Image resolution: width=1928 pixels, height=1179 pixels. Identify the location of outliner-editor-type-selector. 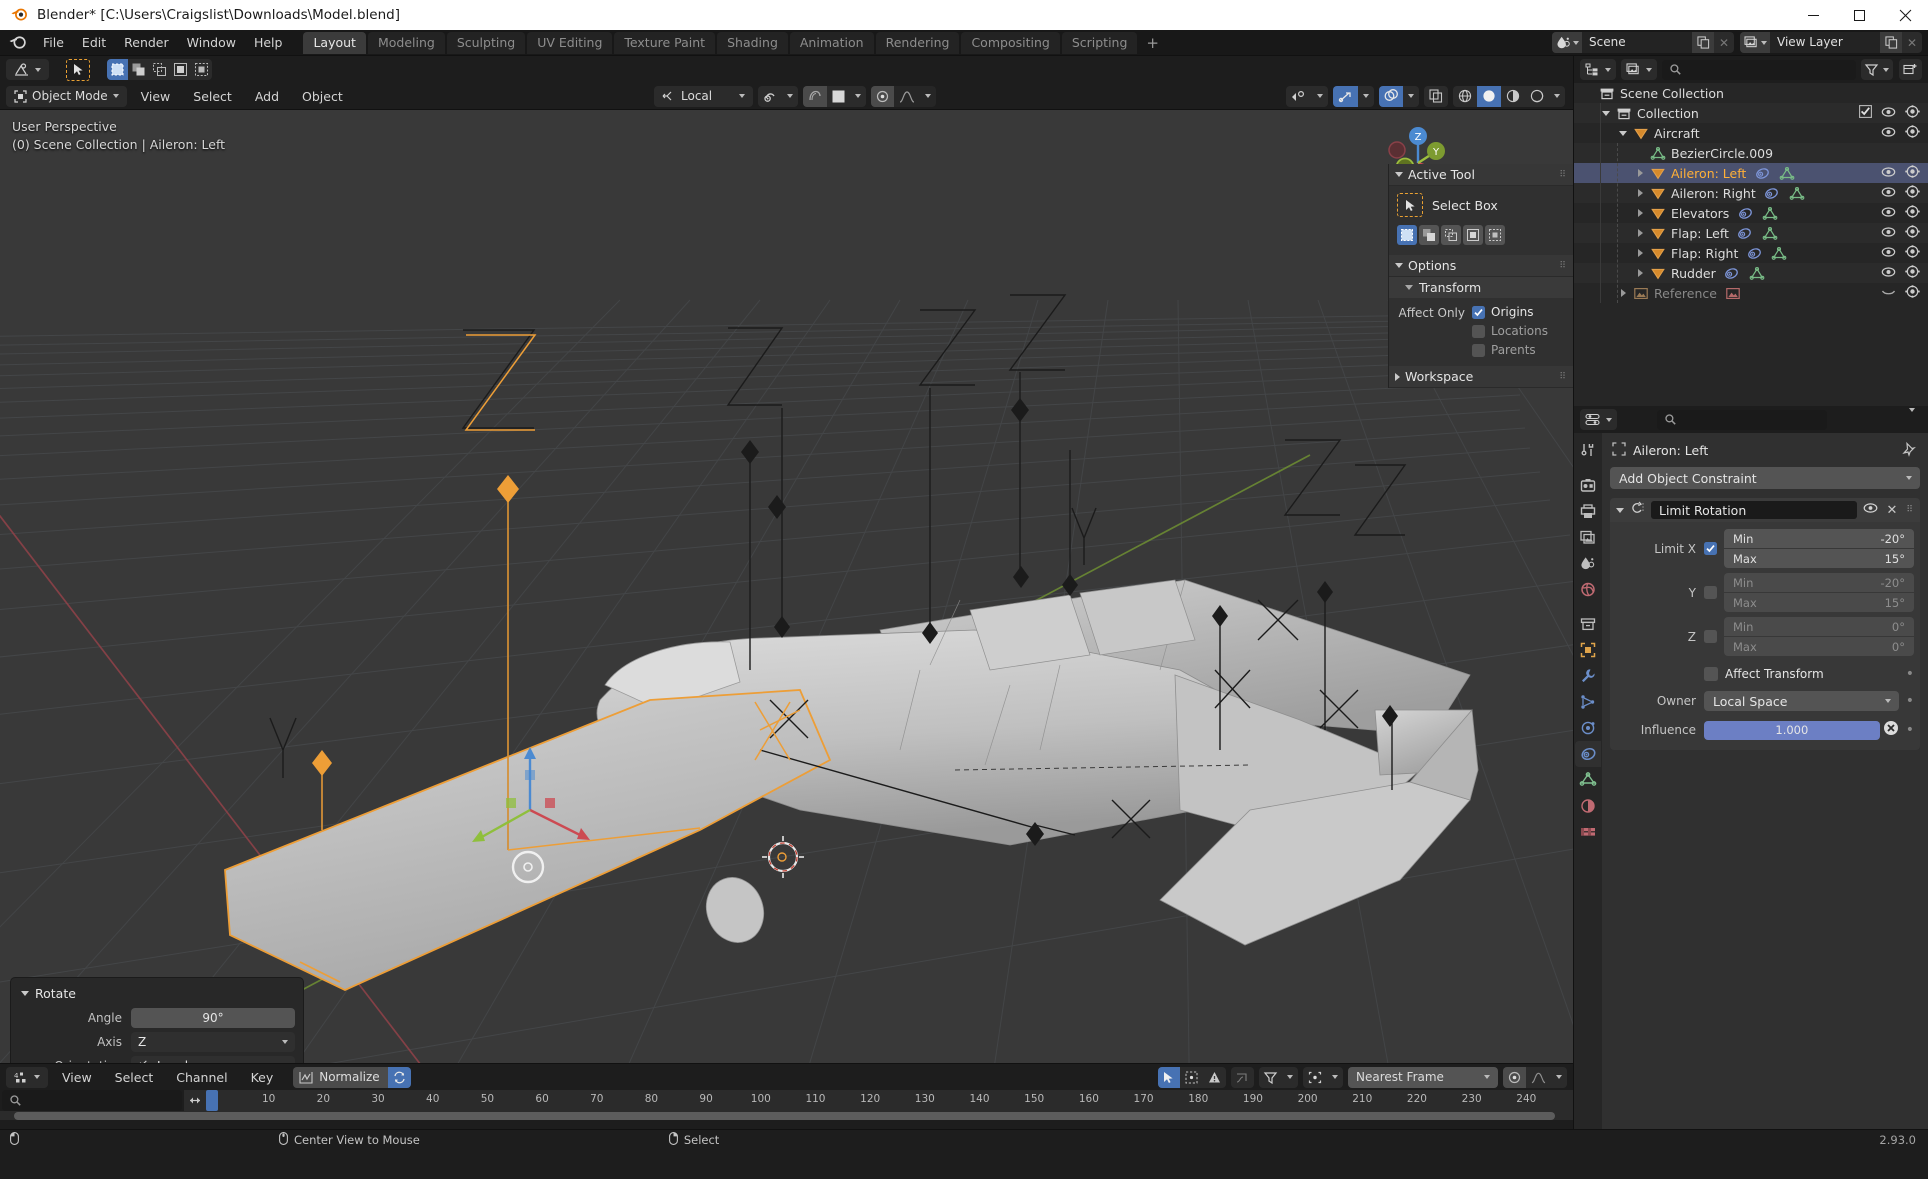
(1598, 69).